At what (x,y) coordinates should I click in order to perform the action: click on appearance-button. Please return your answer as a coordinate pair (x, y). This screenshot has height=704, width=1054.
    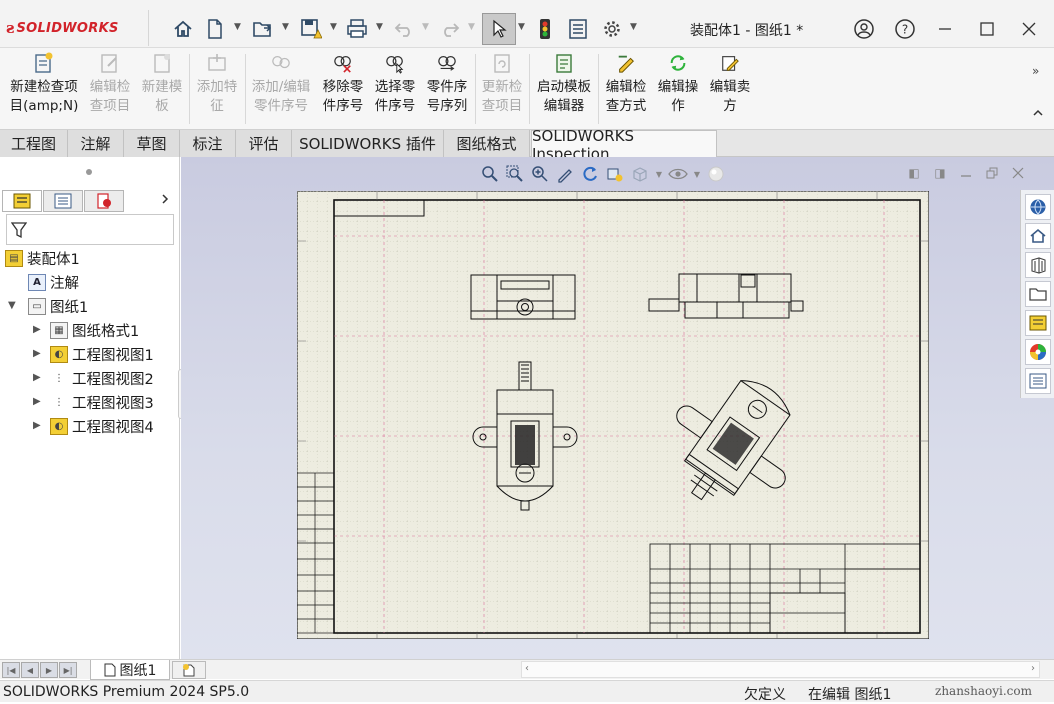
    Looking at the image, I should click on (716, 174).